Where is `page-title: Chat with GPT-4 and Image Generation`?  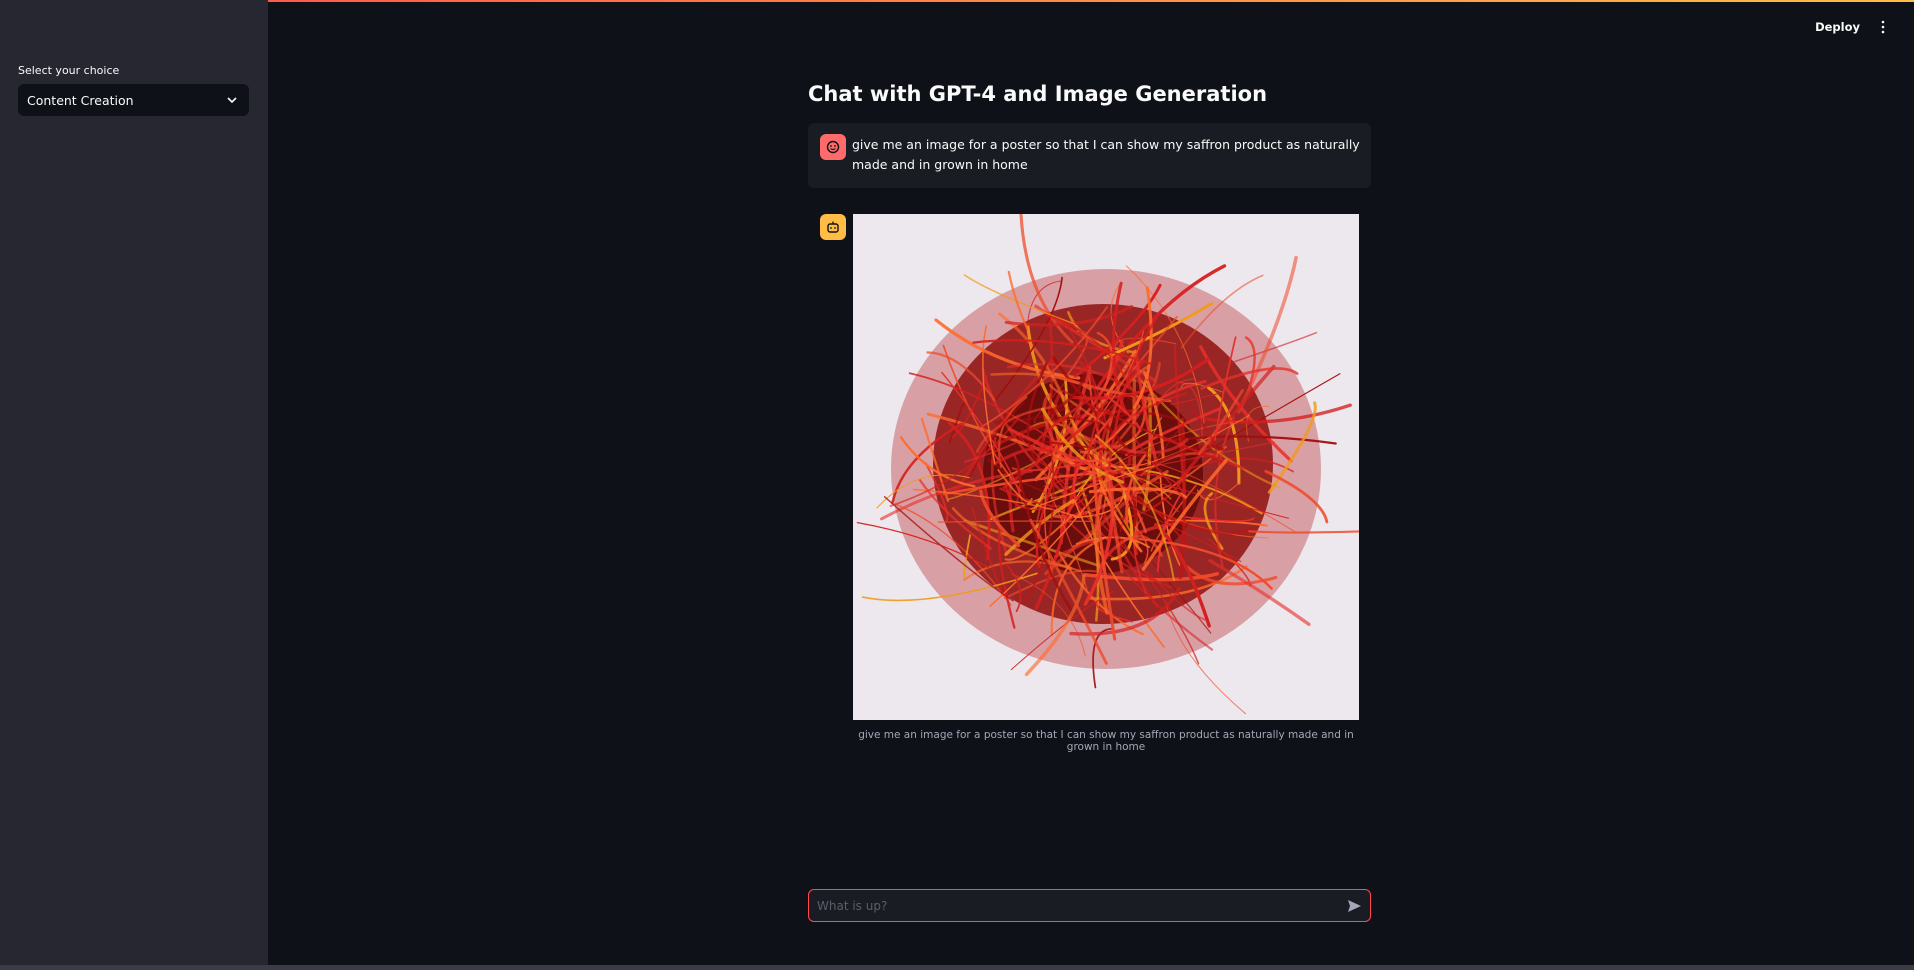 page-title: Chat with GPT-4 and Image Generation is located at coordinates (1038, 94).